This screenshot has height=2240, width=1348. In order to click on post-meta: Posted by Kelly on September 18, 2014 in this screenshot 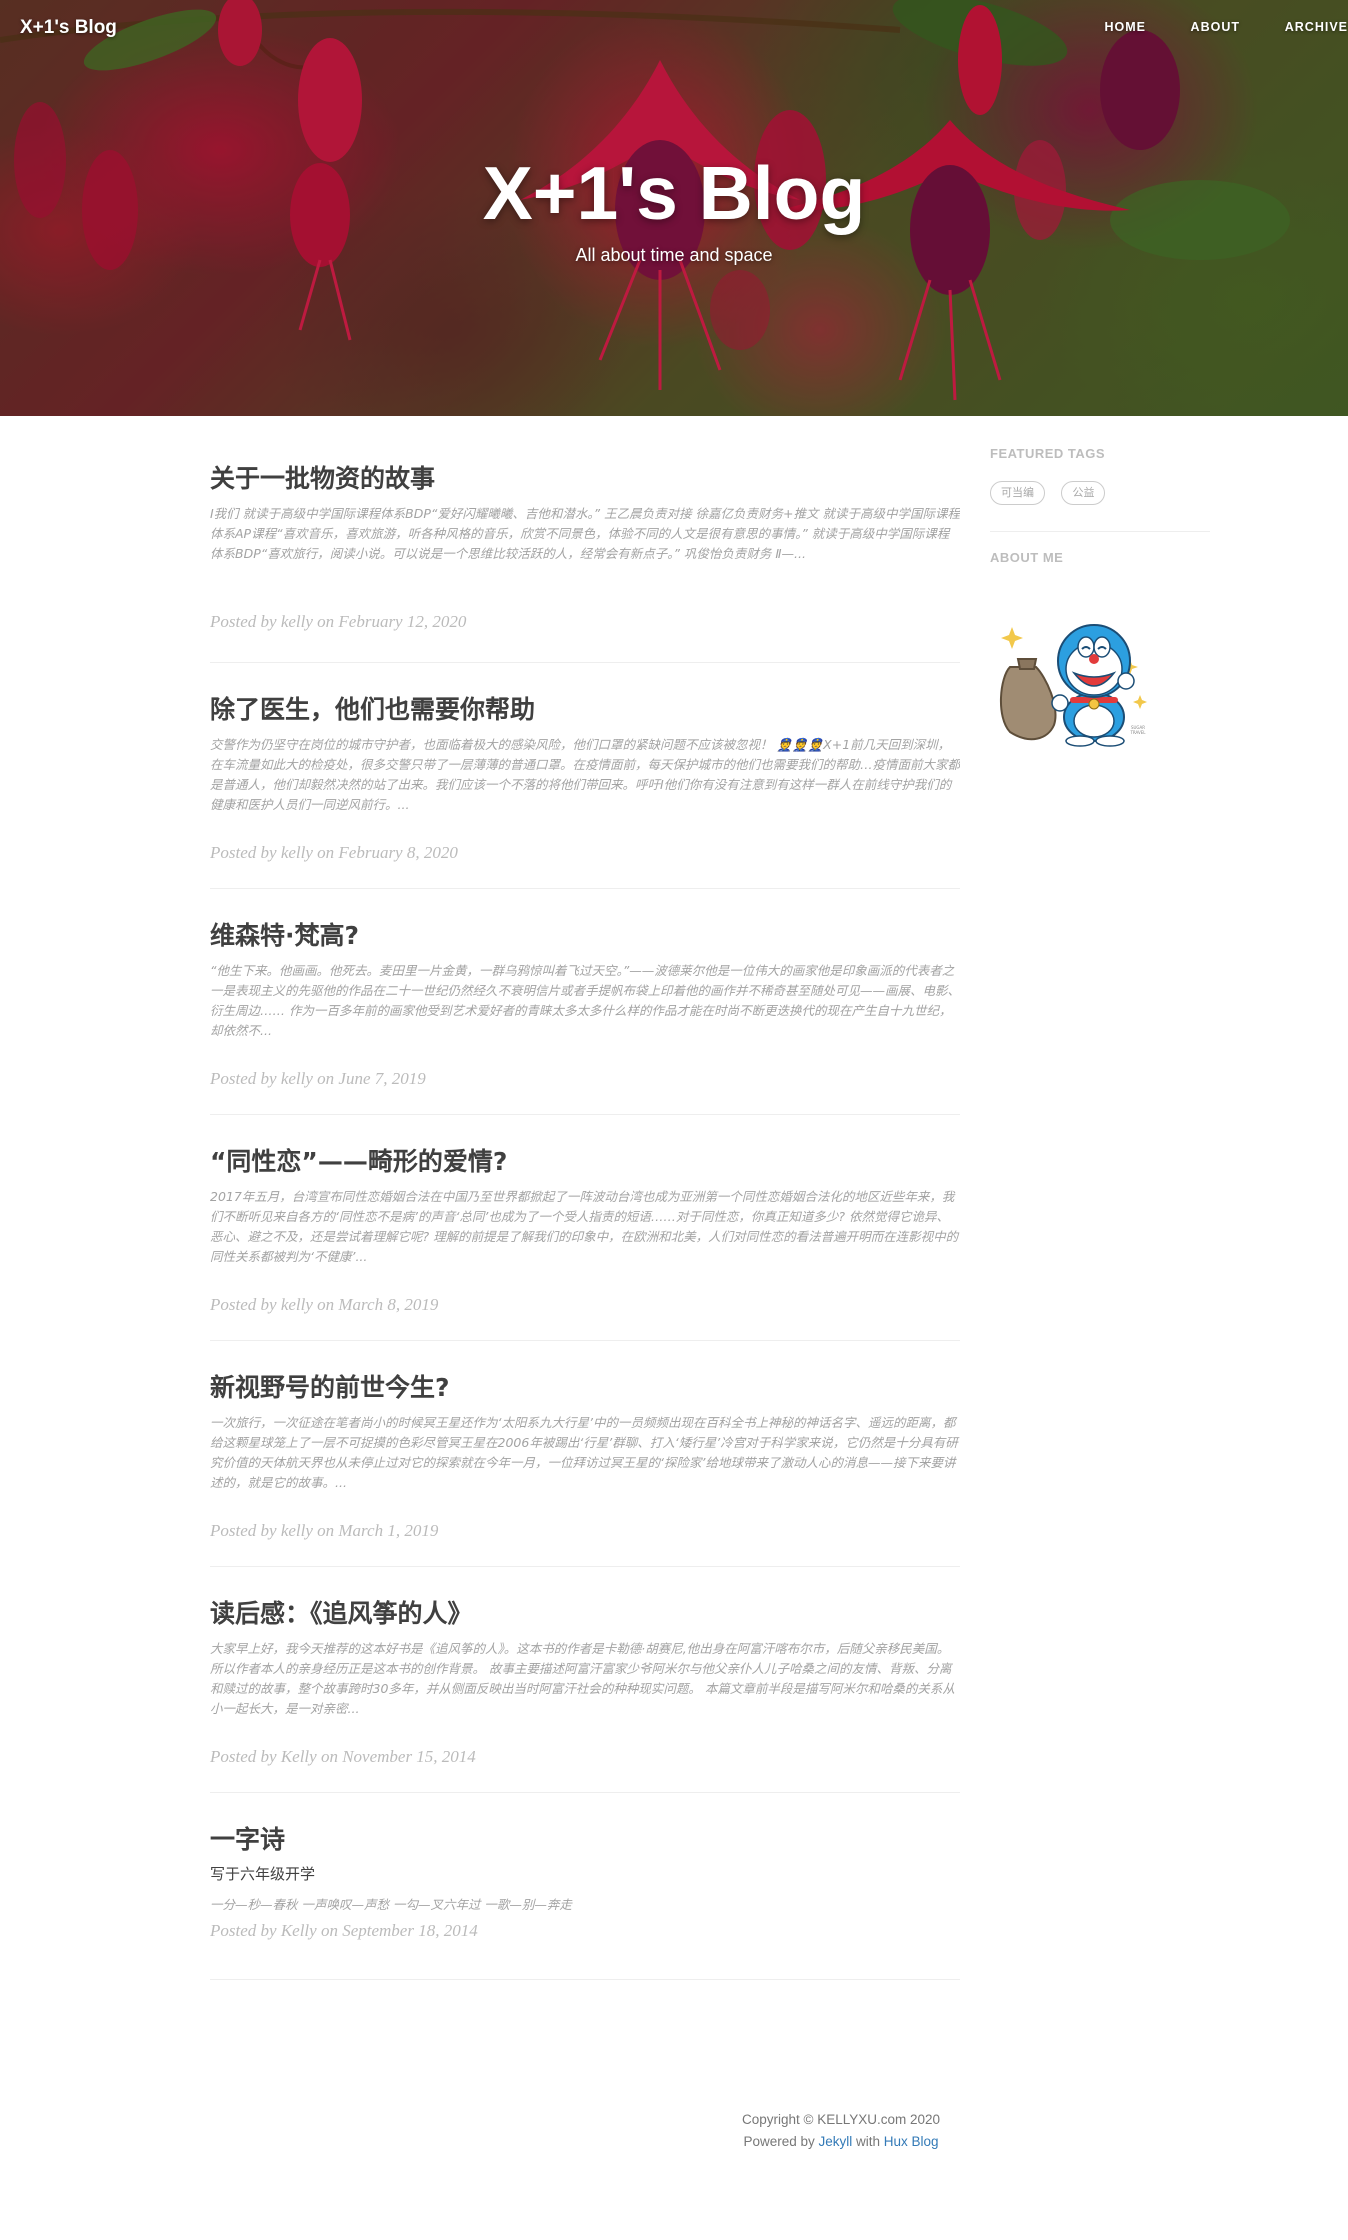, I will do `click(344, 1930)`.